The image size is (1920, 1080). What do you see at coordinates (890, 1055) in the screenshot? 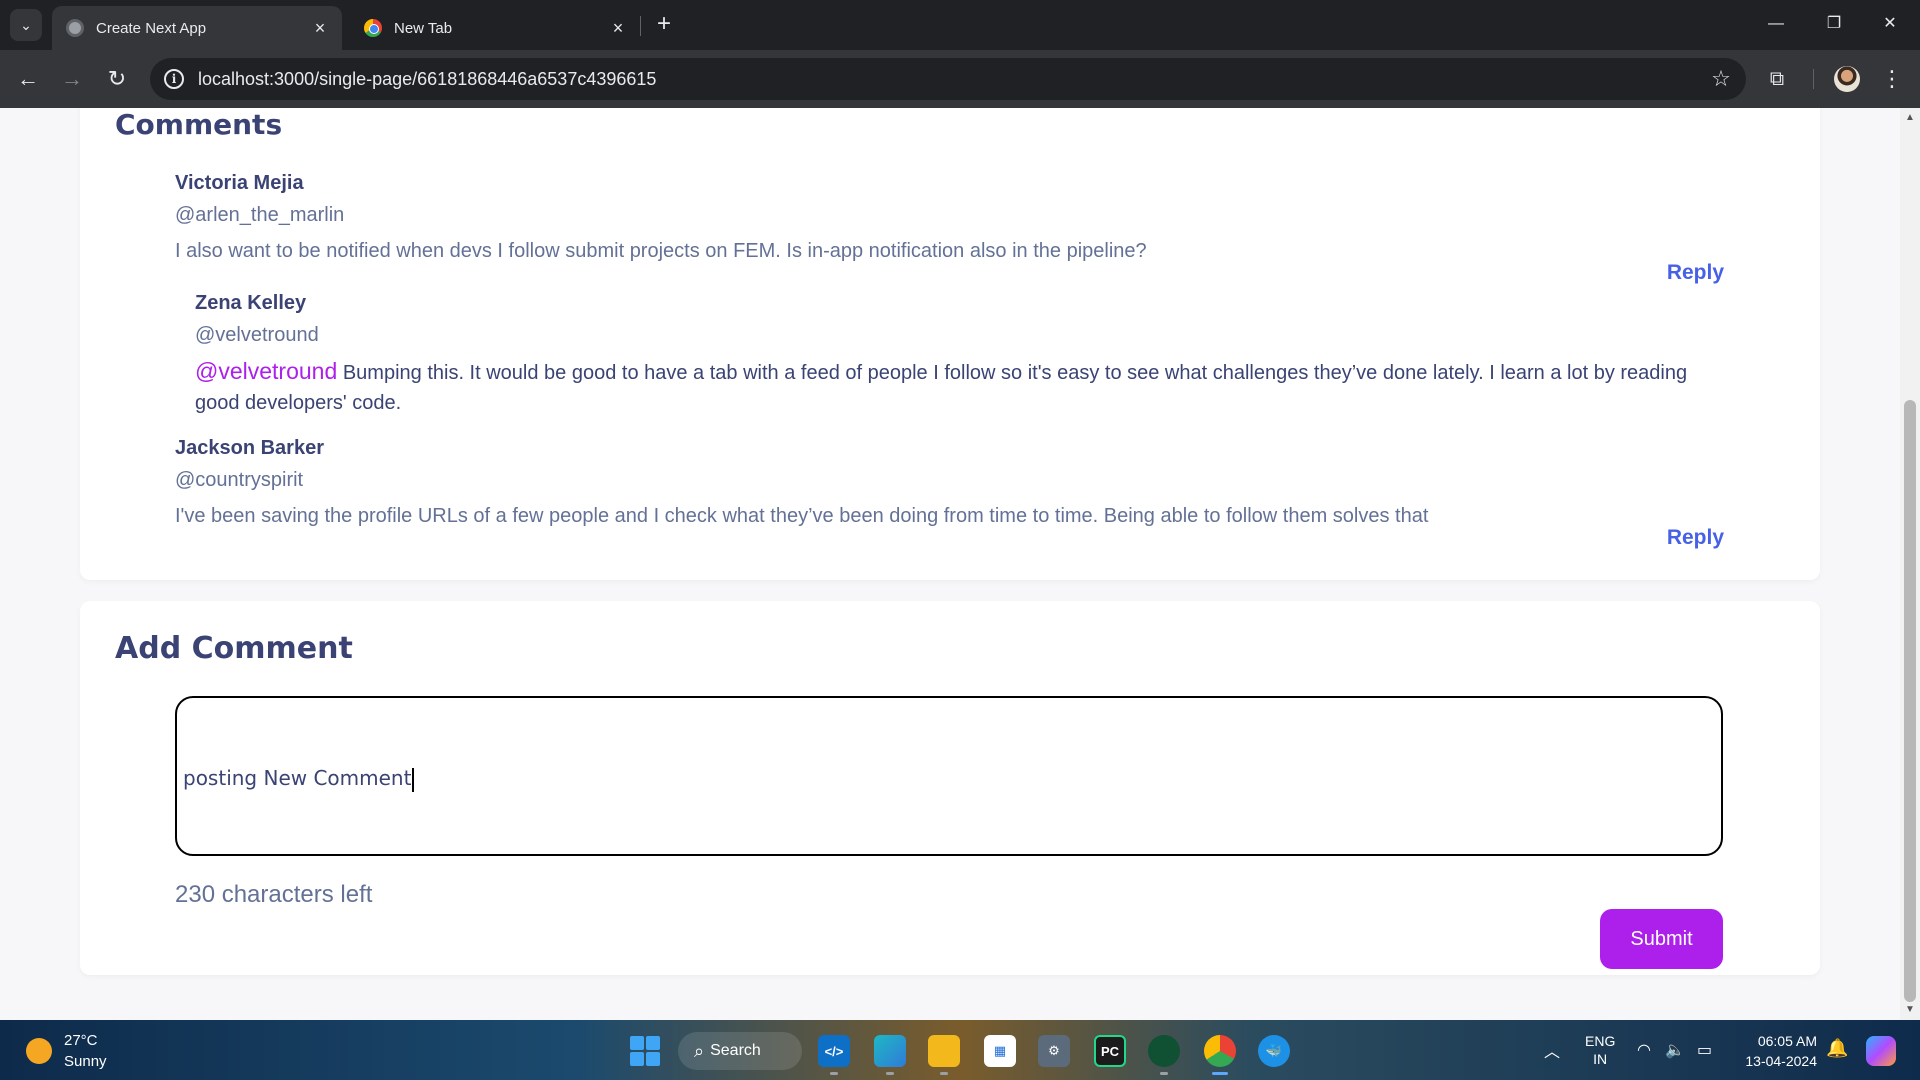
I see `edge-icon` at bounding box center [890, 1055].